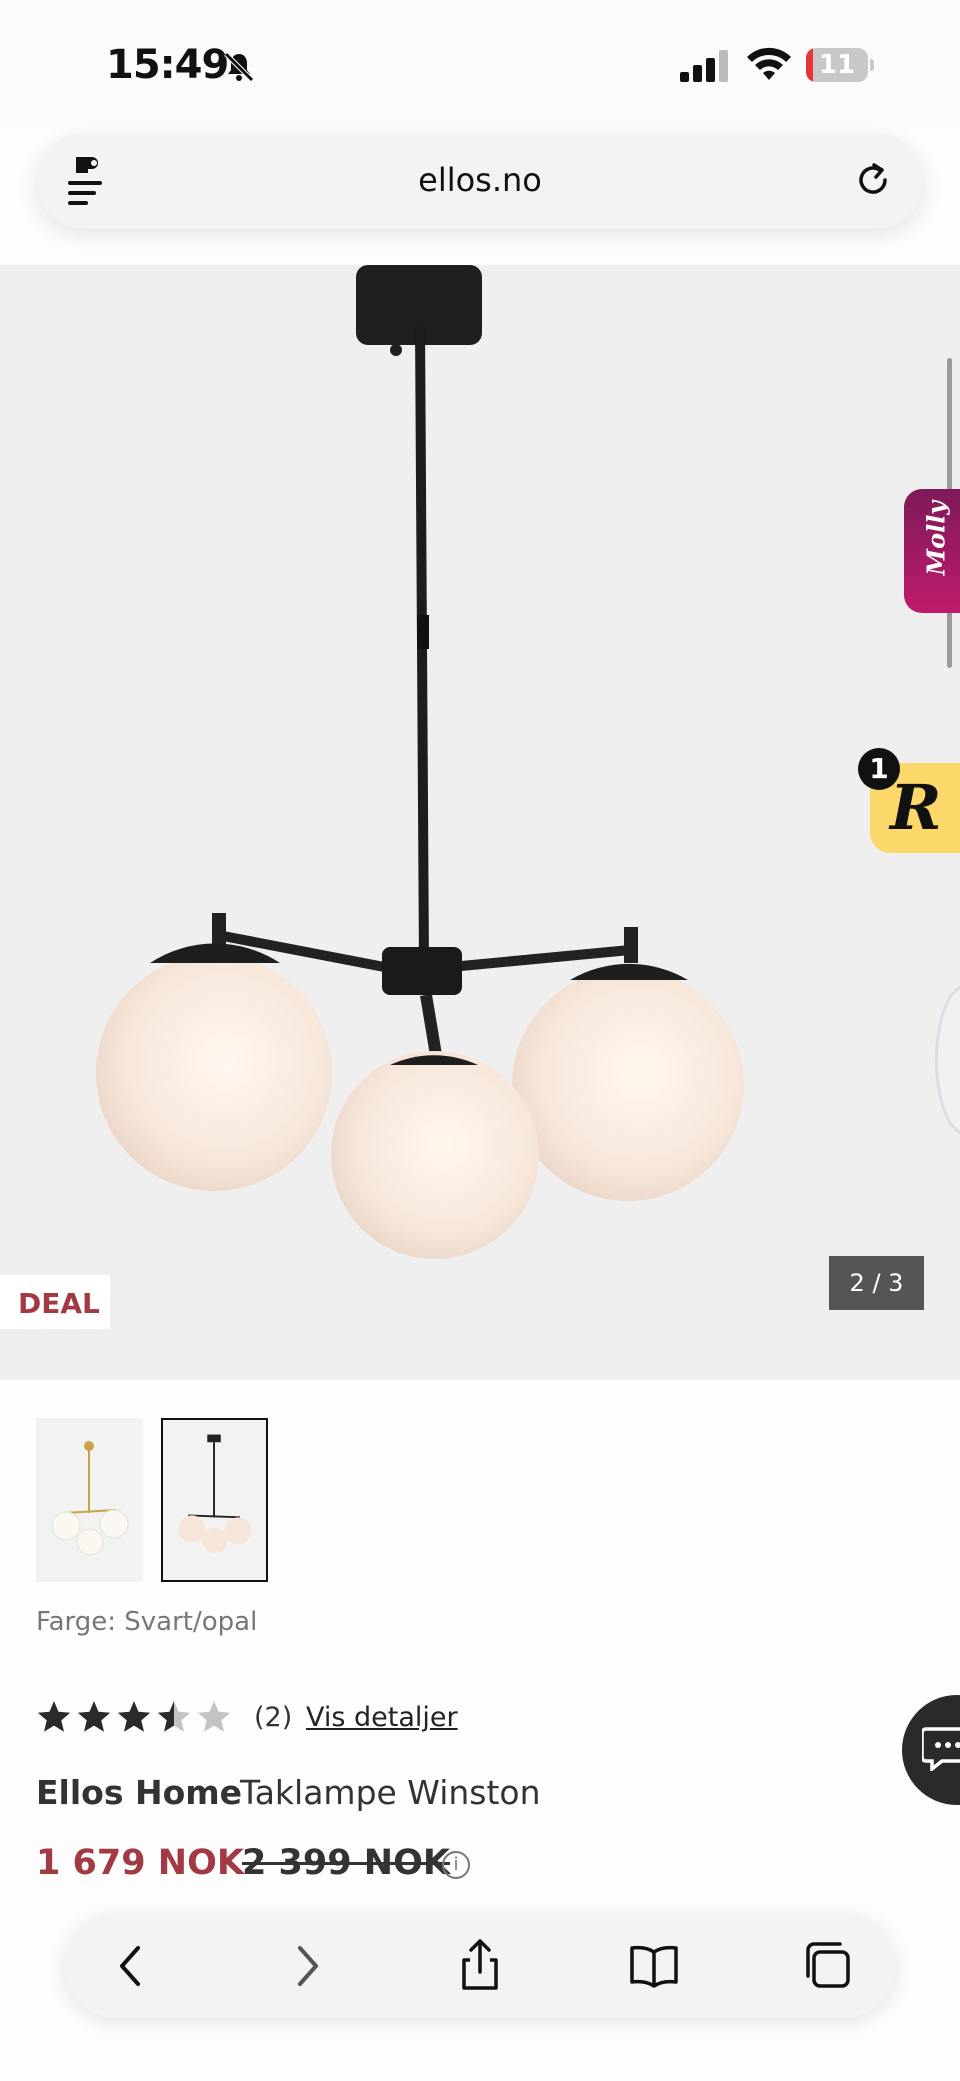  I want to click on molly-label: Molly, so click(936, 538).